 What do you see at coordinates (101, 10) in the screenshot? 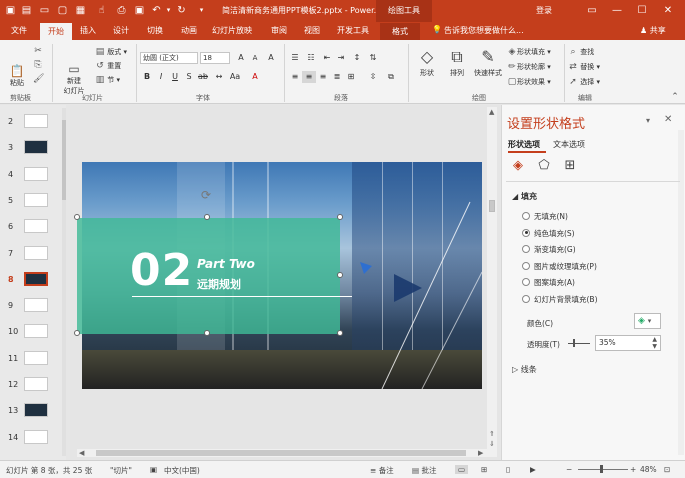
I see `touch-mode-icon: ☝` at bounding box center [101, 10].